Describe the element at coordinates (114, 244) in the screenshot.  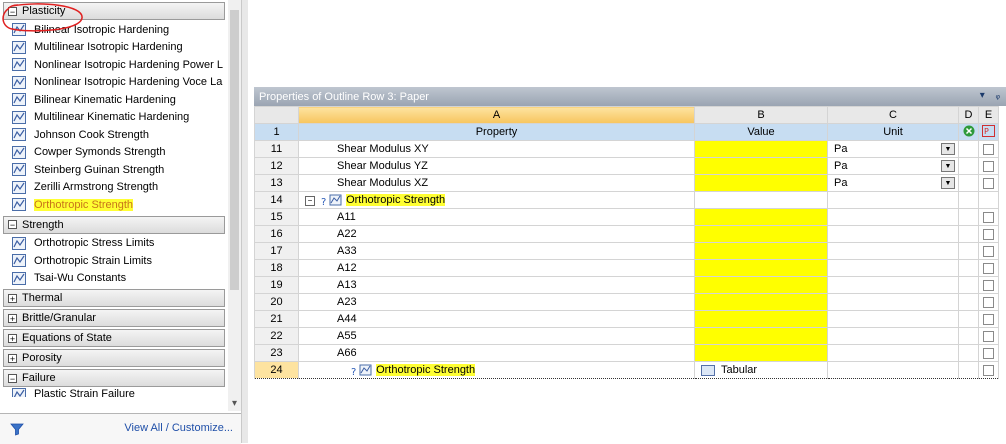
I see `toolbox-item: Orthotropic Stress Limits` at that location.